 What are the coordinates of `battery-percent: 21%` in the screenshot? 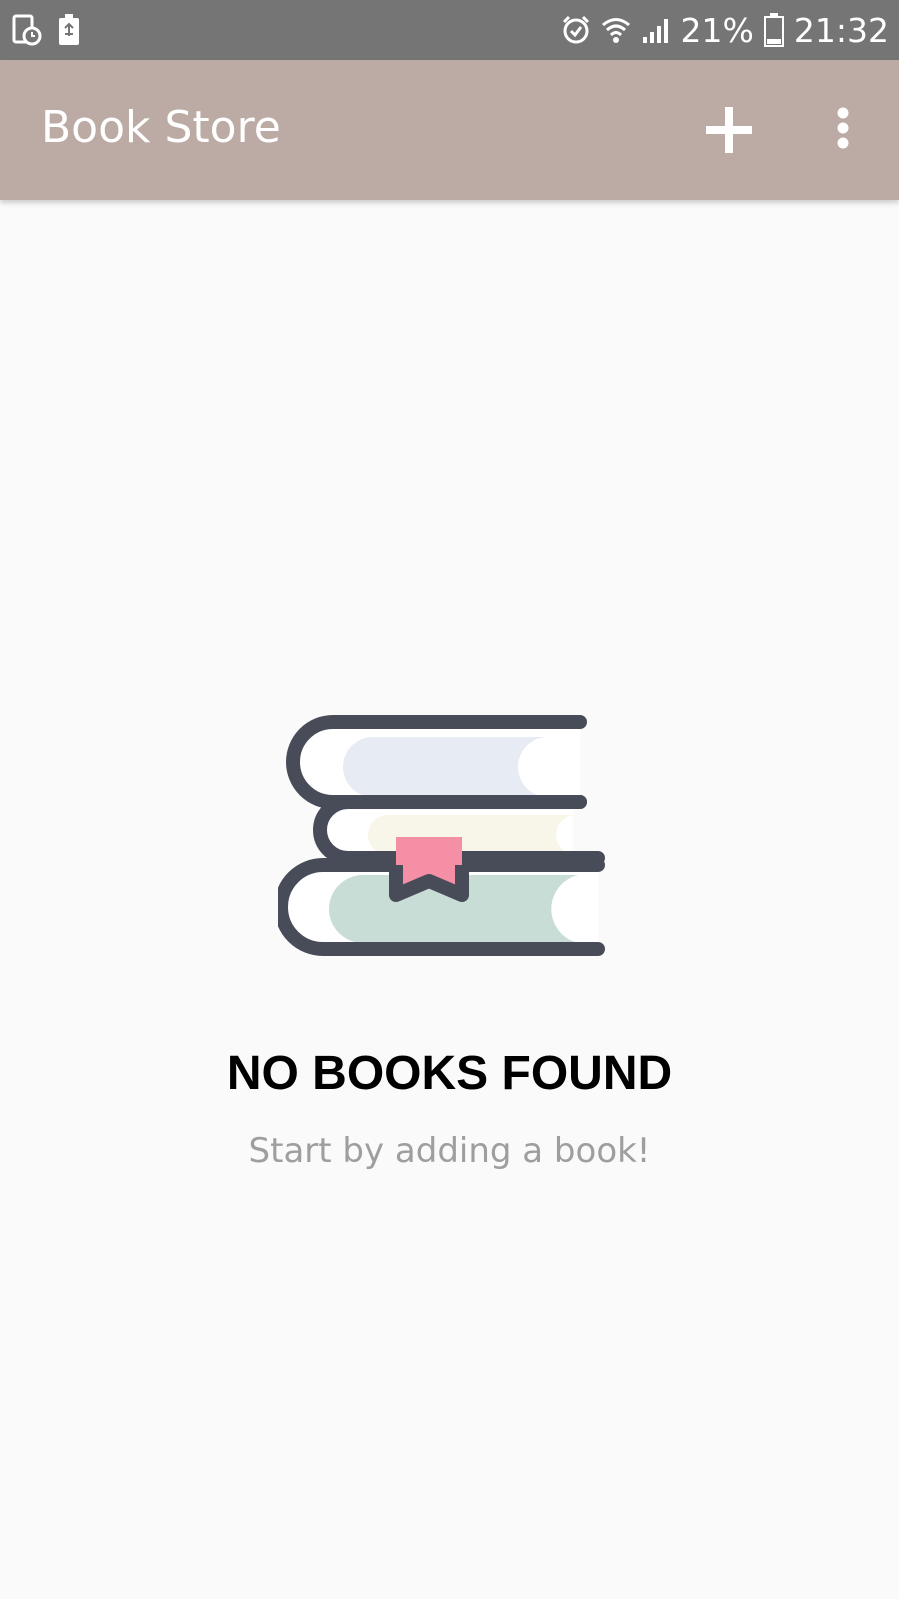 It's located at (717, 30).